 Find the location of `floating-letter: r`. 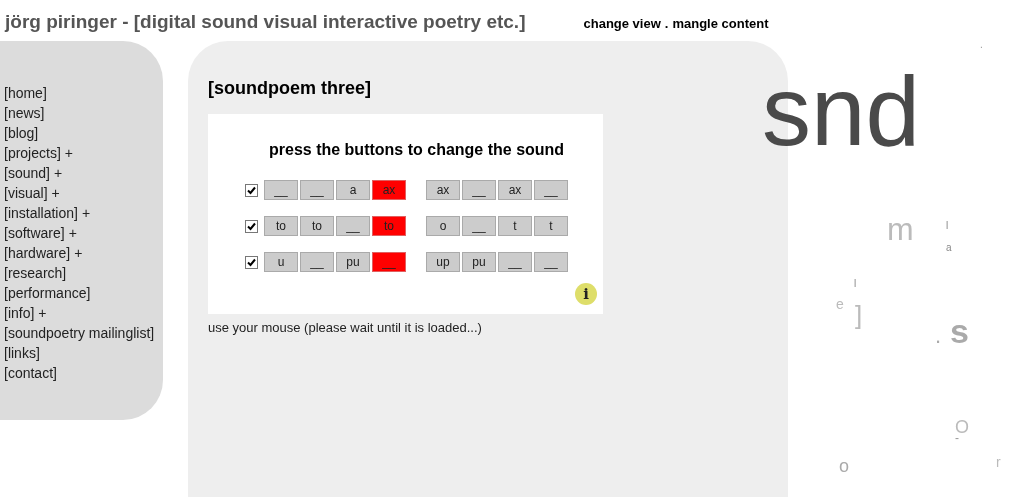

floating-letter: r is located at coordinates (998, 462).